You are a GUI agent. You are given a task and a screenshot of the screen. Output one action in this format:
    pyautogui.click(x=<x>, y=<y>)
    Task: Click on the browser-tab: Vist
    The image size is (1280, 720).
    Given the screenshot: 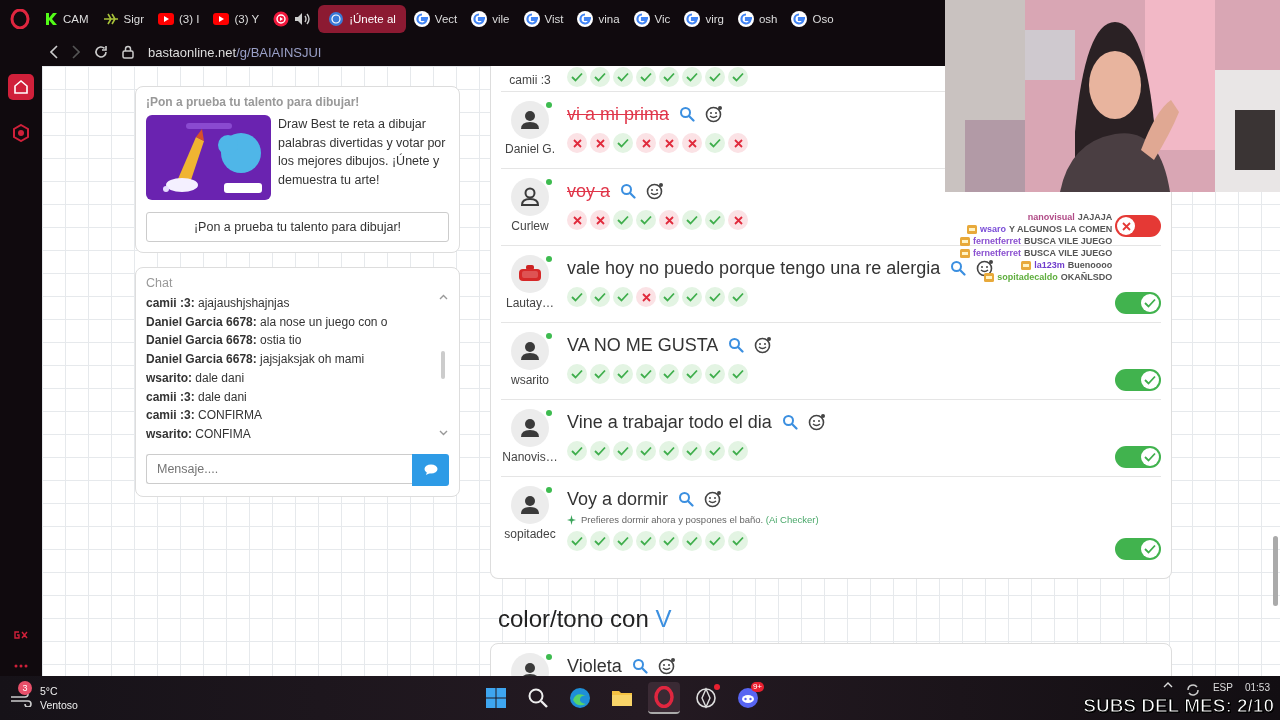 What is the action you would take?
    pyautogui.click(x=543, y=19)
    